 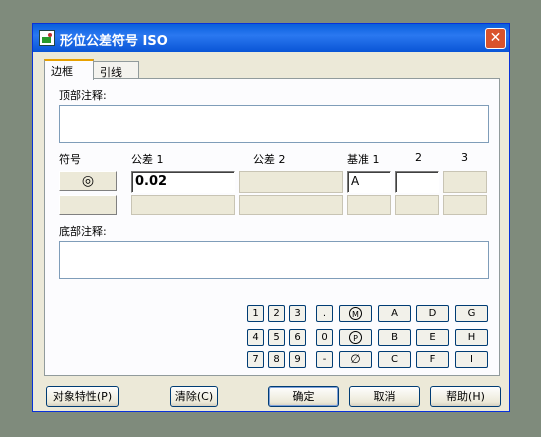 What do you see at coordinates (47, 38) in the screenshot?
I see `app-icon` at bounding box center [47, 38].